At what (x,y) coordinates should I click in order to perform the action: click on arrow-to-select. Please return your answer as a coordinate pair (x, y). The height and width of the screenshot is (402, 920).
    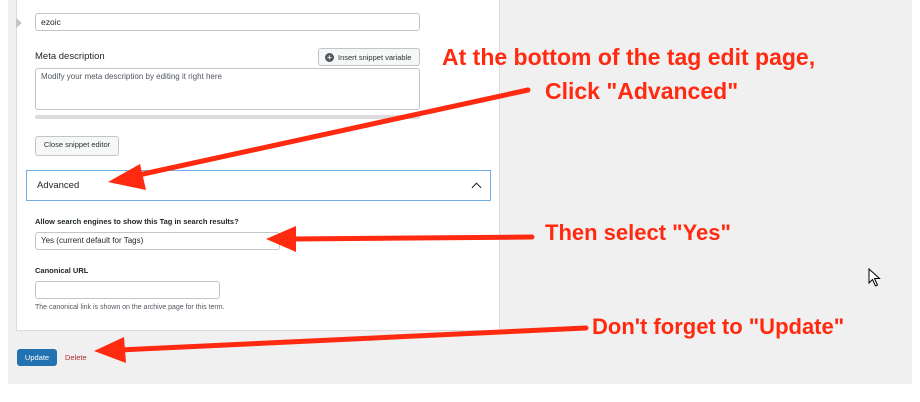
    Looking at the image, I should click on (400, 239).